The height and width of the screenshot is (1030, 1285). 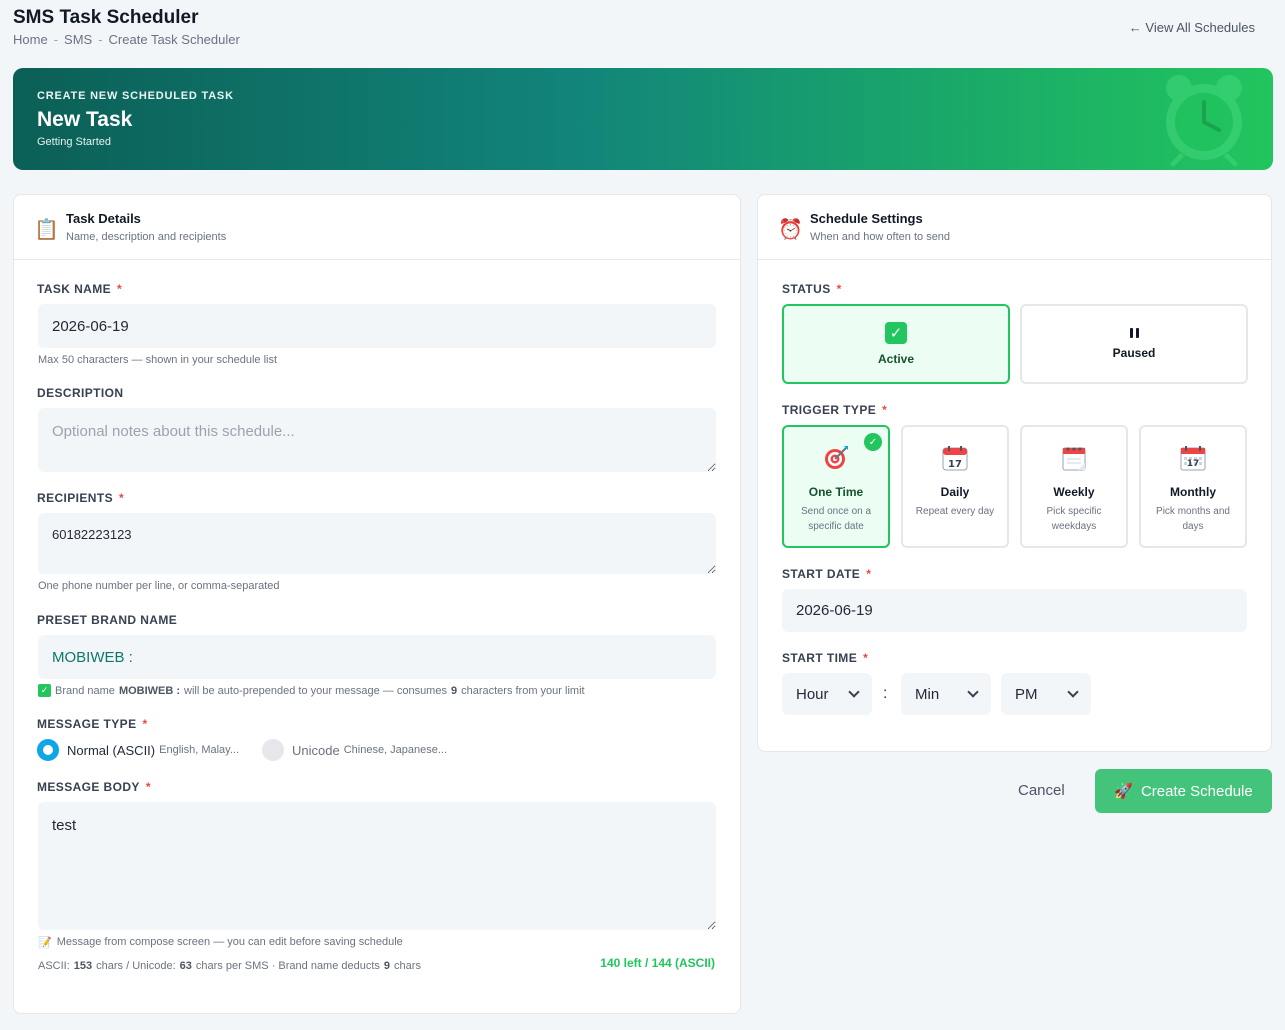 I want to click on radio-selected-icon, so click(x=48, y=750).